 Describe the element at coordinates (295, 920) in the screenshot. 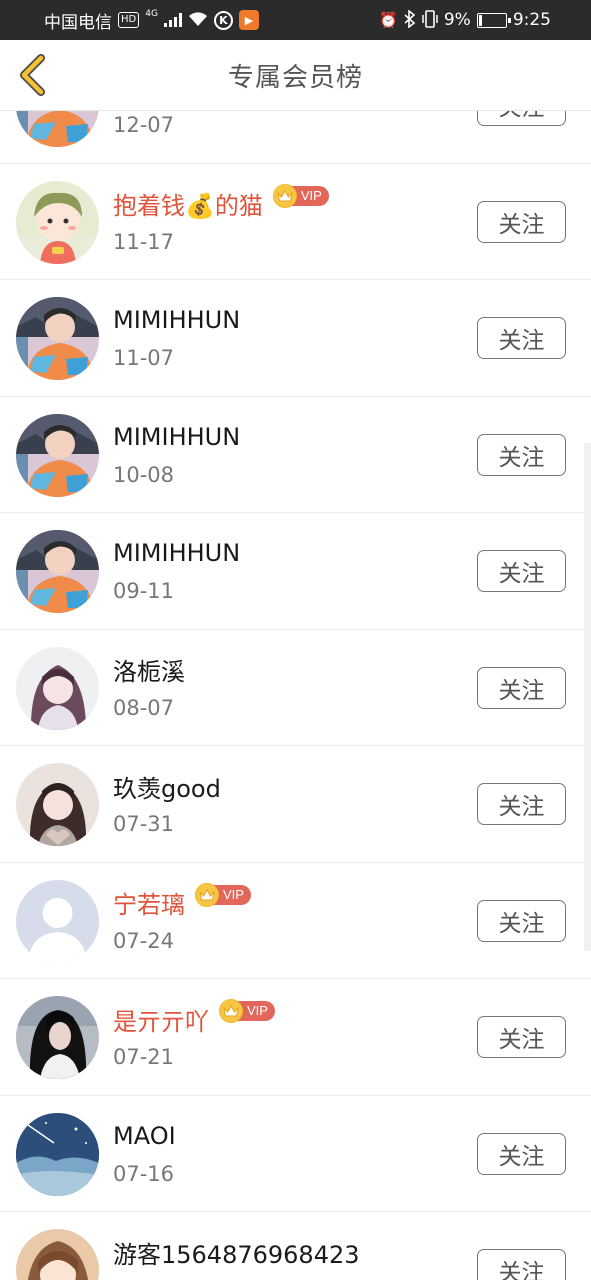

I see `member-row: 宁若璃 VIP 07-24 关注` at that location.